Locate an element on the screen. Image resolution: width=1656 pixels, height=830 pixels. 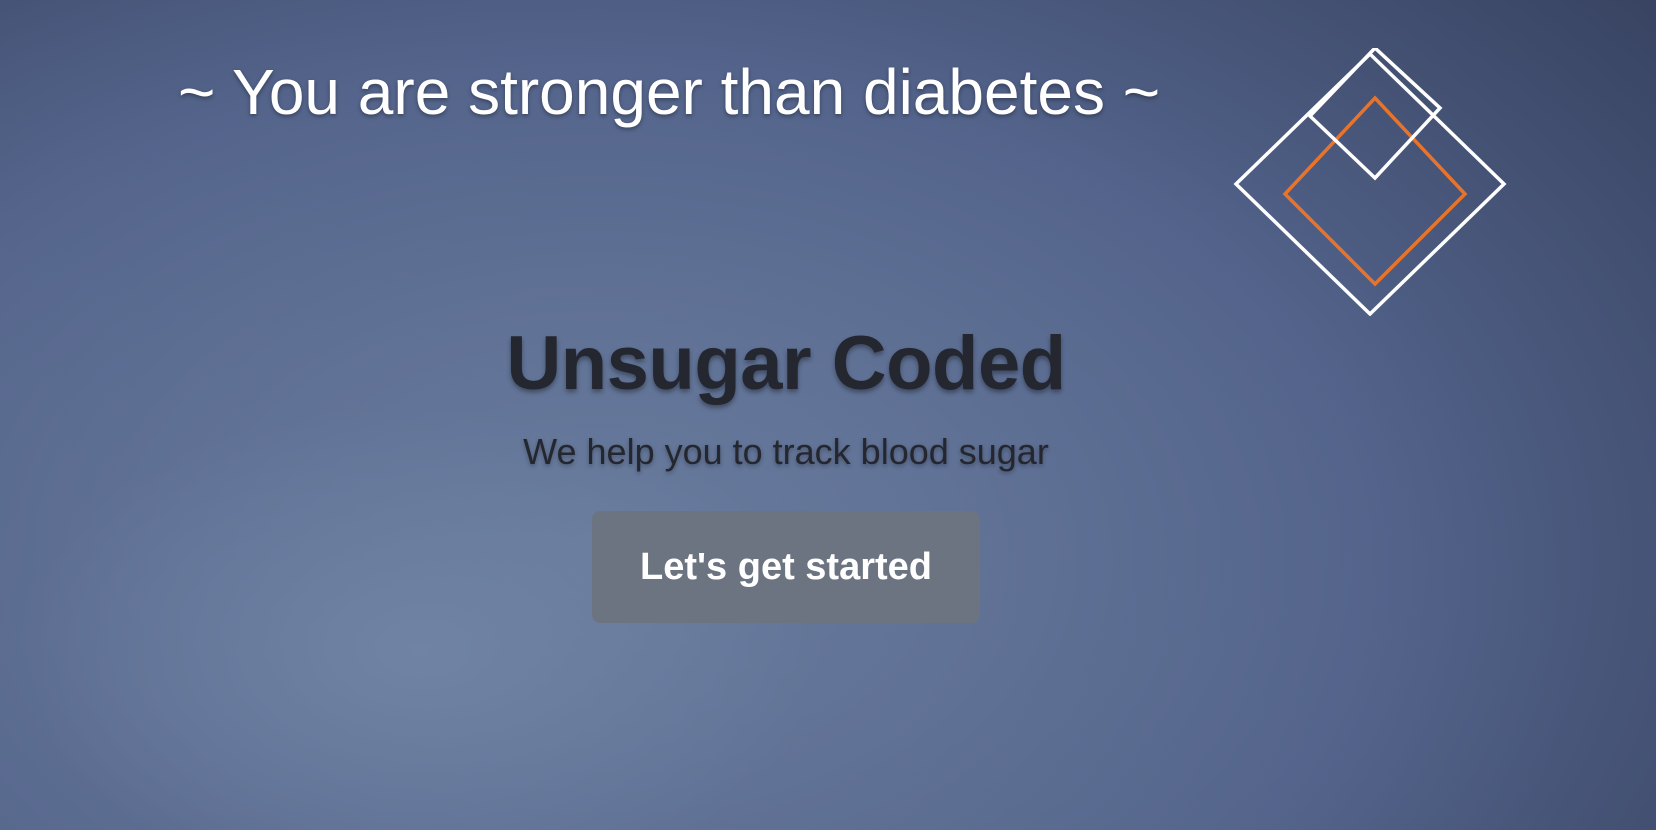
page-subtitle: We help you to track blood sugar is located at coordinates (786, 451).